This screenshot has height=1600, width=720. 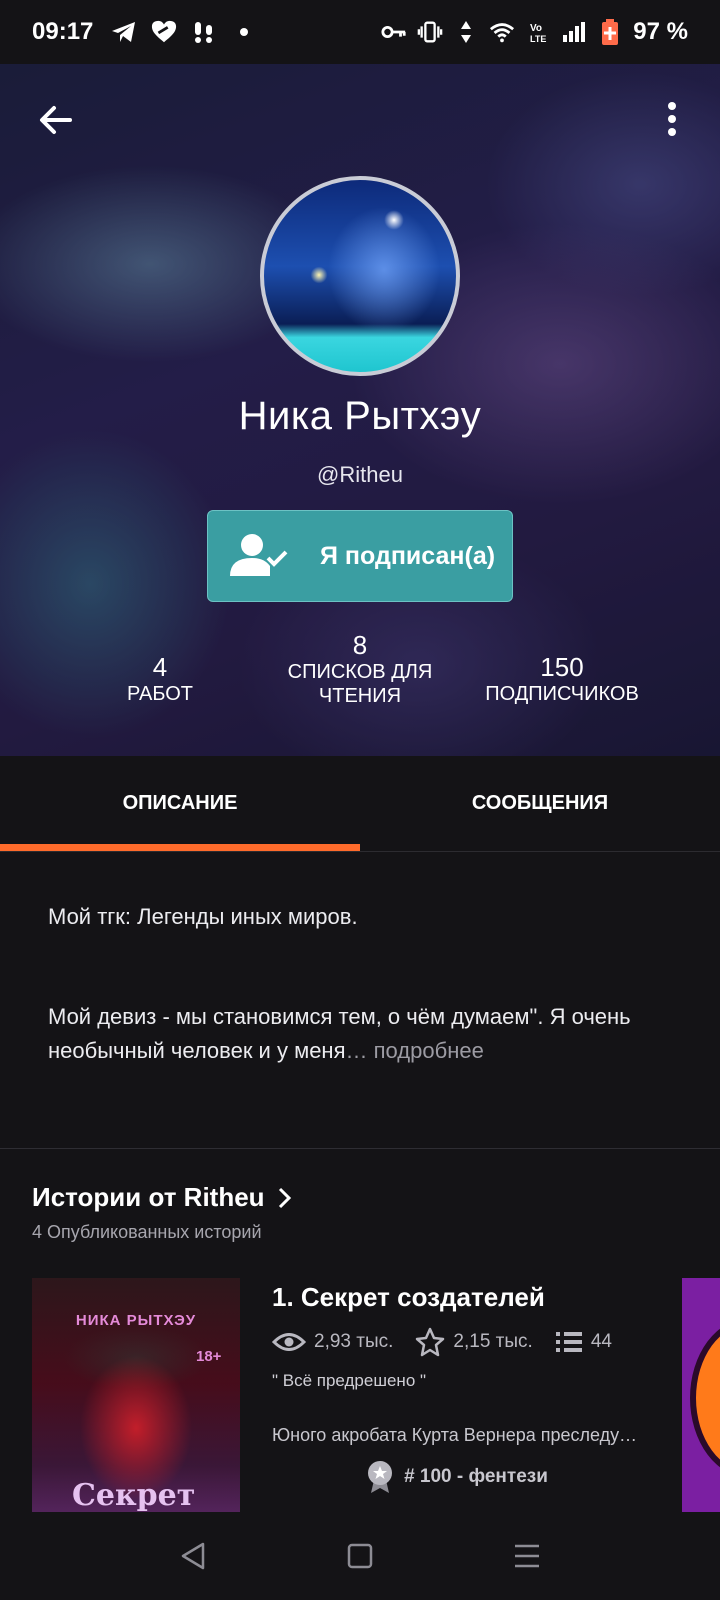 What do you see at coordinates (408, 1297) in the screenshot?
I see `story-title: 1. Секрет создателей` at bounding box center [408, 1297].